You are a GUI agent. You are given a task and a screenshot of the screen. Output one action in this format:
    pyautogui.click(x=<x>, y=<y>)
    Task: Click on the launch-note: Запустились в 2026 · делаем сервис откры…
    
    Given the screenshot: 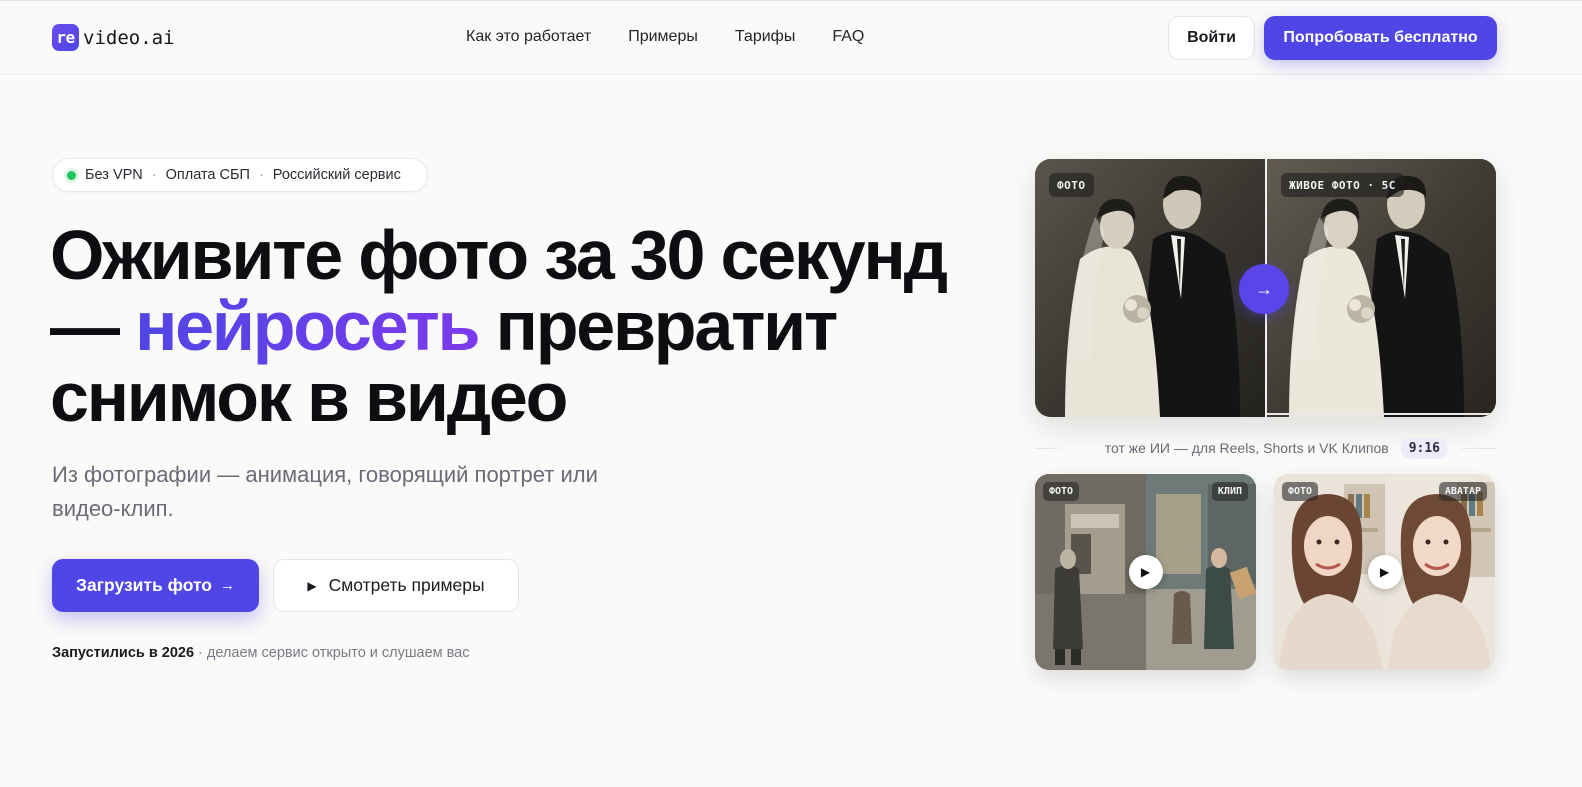 What is the action you would take?
    pyautogui.click(x=261, y=653)
    